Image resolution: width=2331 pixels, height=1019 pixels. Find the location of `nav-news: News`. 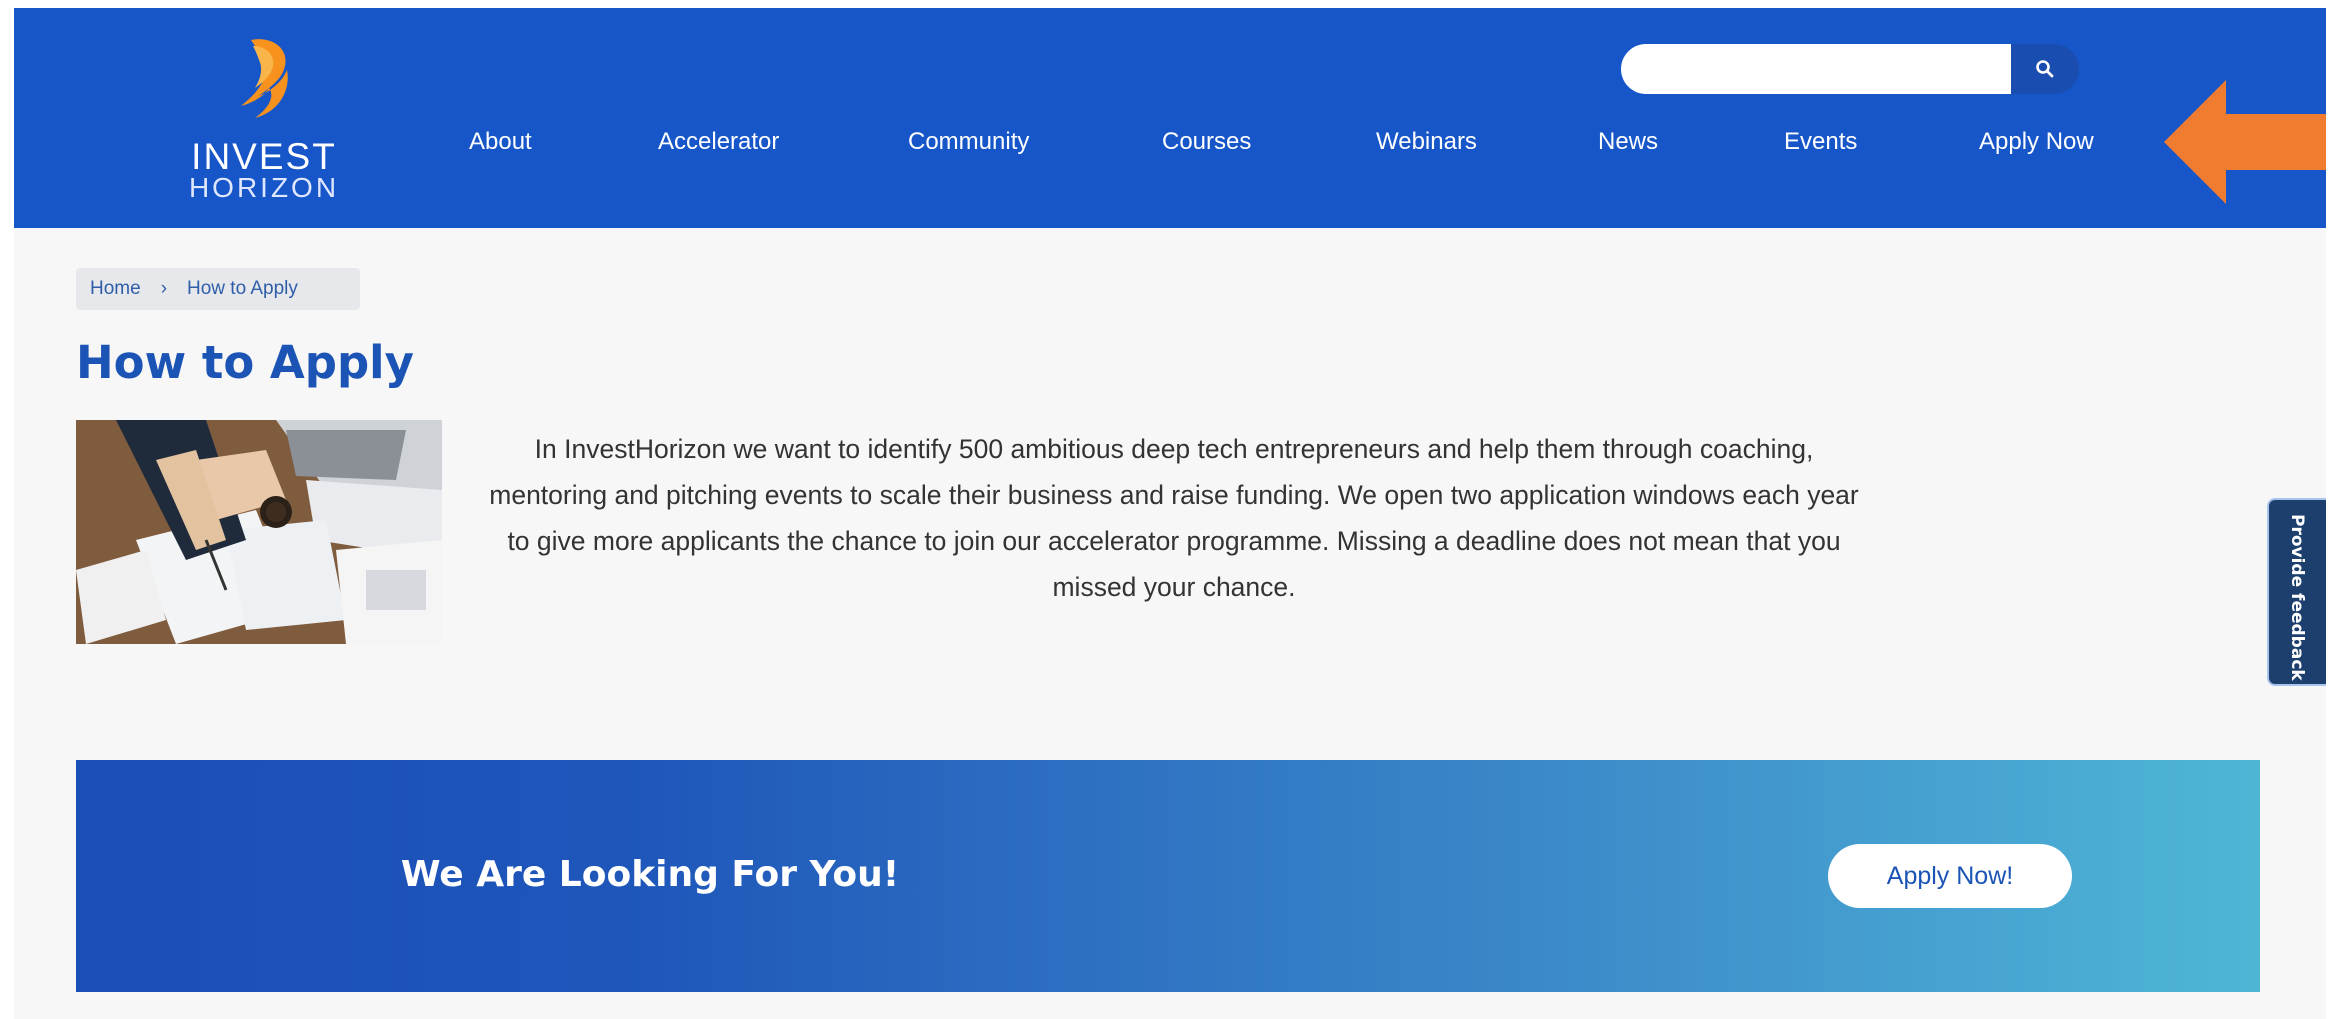

nav-news: News is located at coordinates (1628, 142).